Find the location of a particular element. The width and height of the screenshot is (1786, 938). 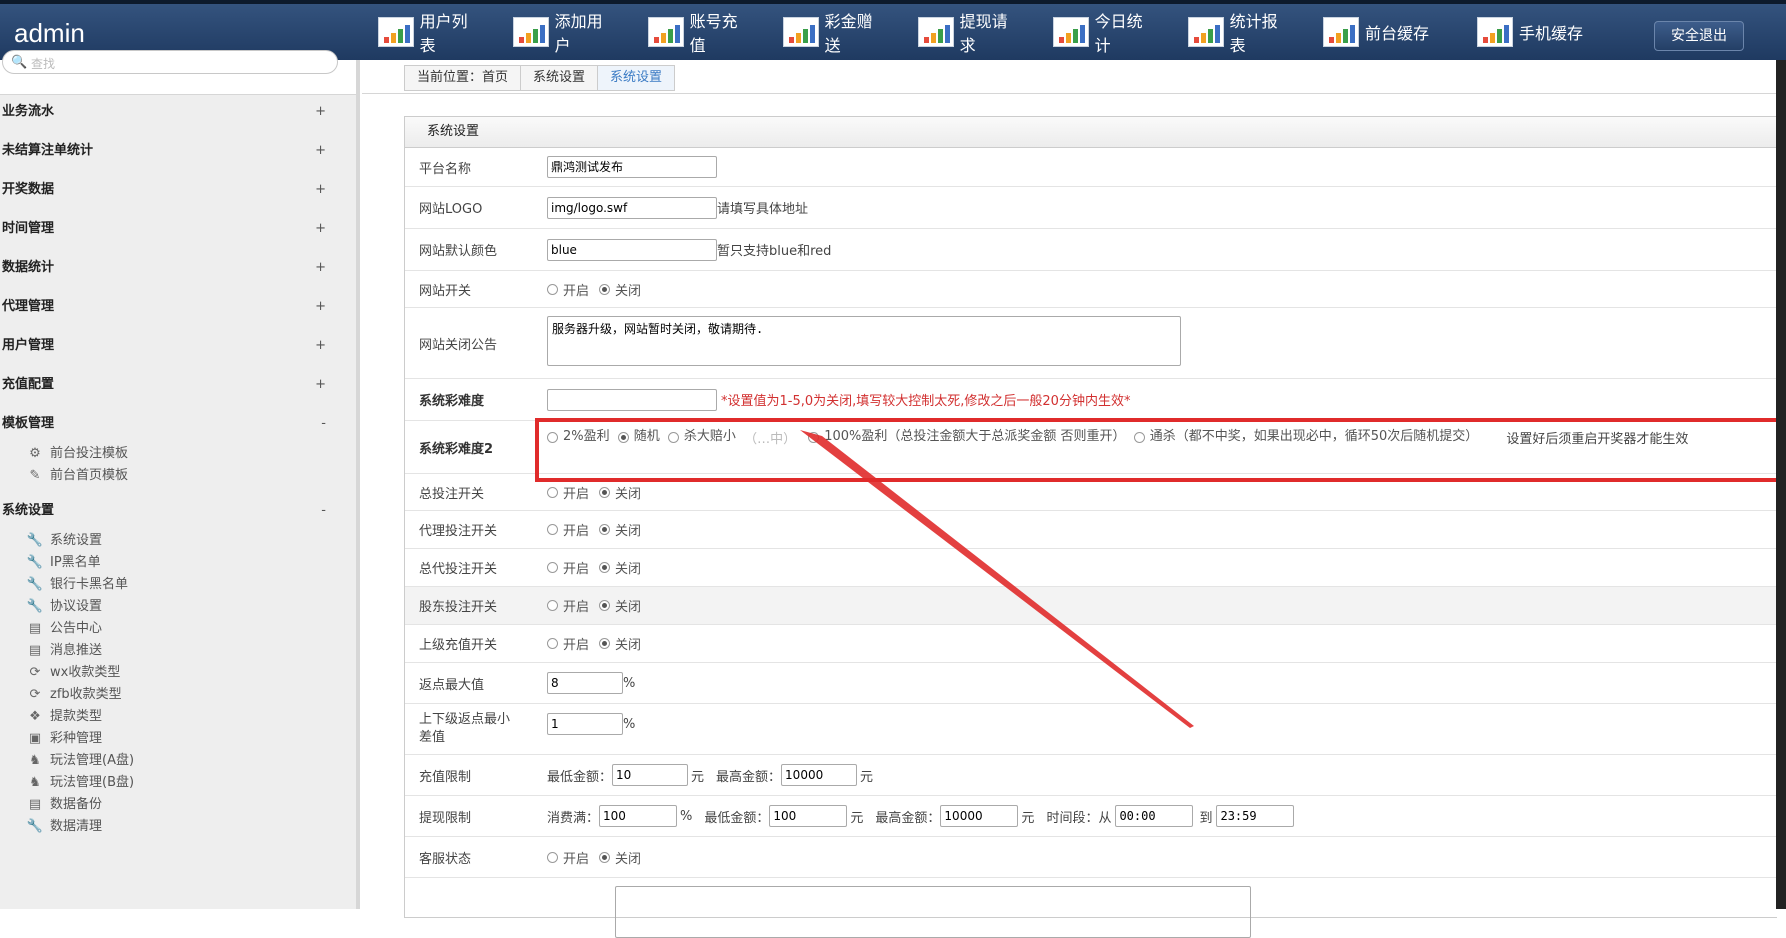

breadcrumb-system: 系统设置 is located at coordinates (559, 78).